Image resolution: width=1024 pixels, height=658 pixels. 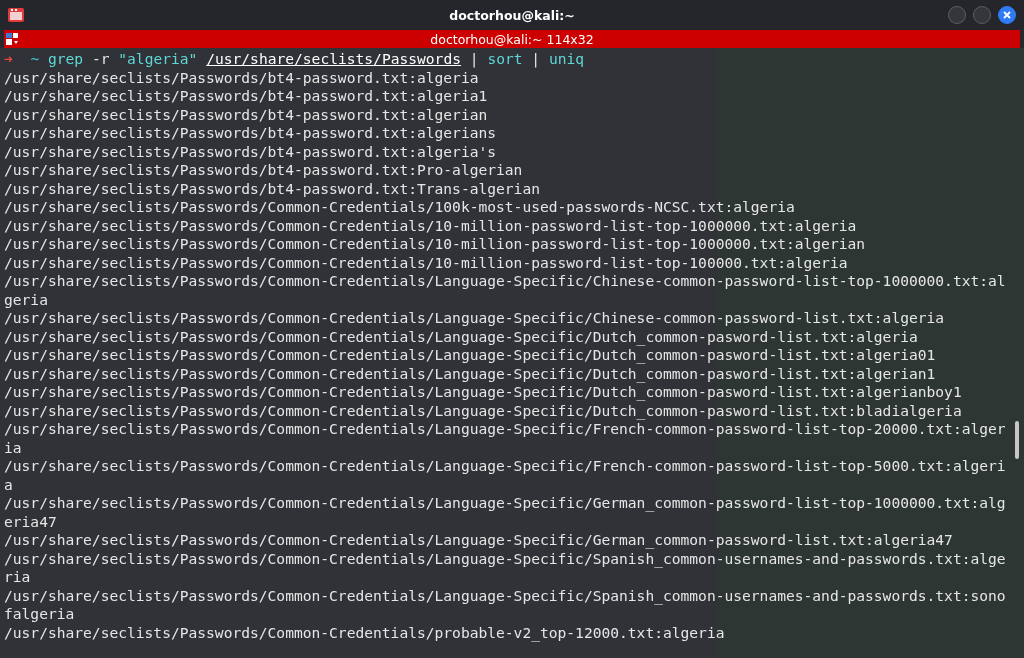 What do you see at coordinates (251, 151) in the screenshot?
I see `output-line: /usr/share/seclists/Passwords/bt4-password.txt:algeria's` at bounding box center [251, 151].